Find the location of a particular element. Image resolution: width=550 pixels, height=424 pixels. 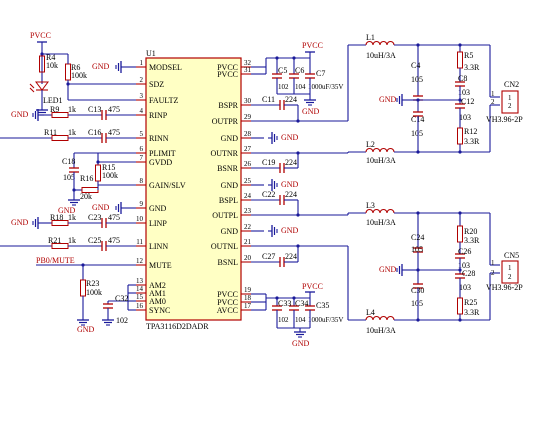

rinp-input: GND R9 1k C13 475 is located at coordinates (73, 113).